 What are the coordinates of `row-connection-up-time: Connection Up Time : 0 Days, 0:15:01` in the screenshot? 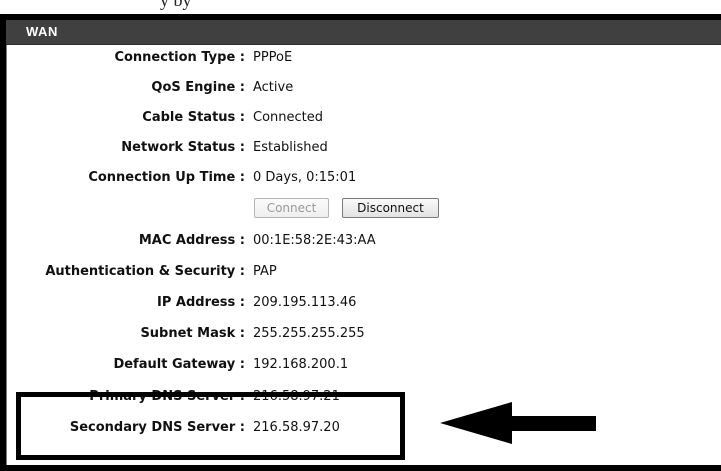 It's located at (360, 179).